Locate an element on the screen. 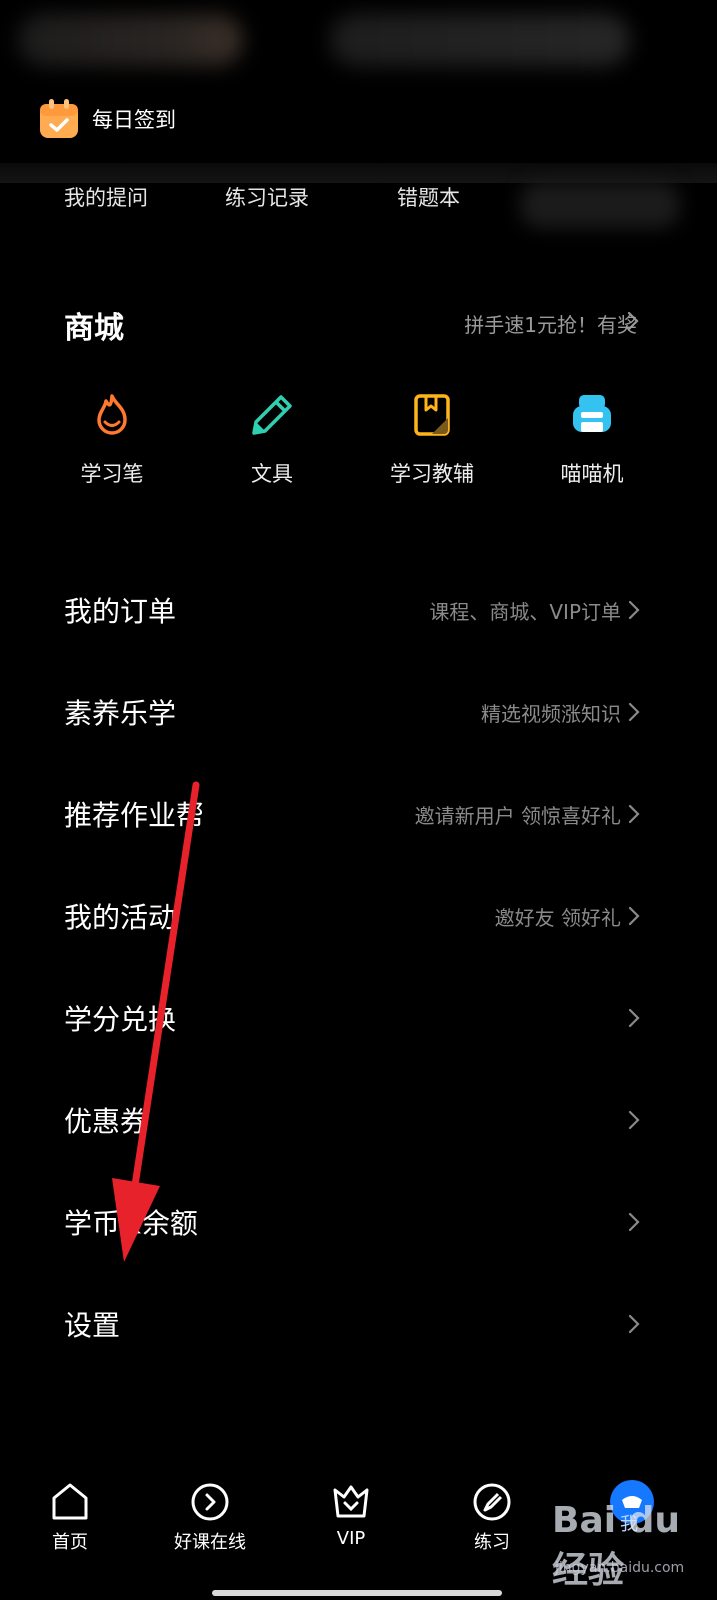 This screenshot has width=717, height=1600. mall-item-study-books: 学习教辅 is located at coordinates (432, 440).